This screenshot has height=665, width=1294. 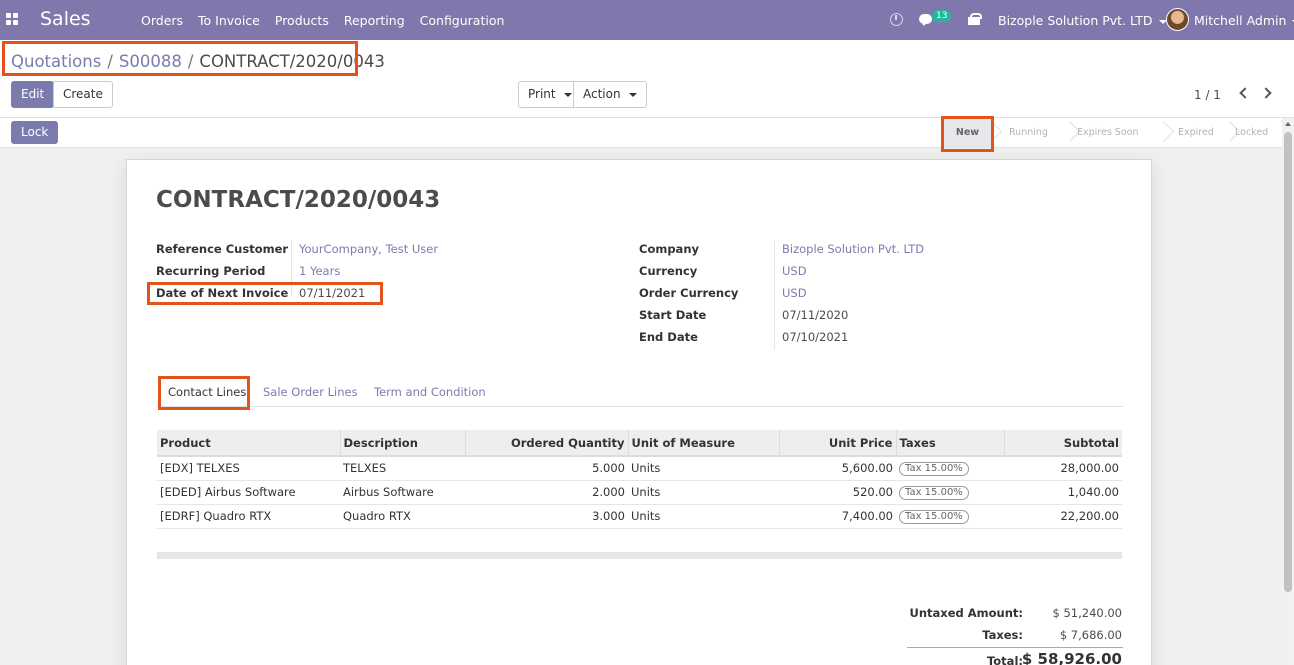 I want to click on scrollbar-thumb, so click(x=1288, y=362).